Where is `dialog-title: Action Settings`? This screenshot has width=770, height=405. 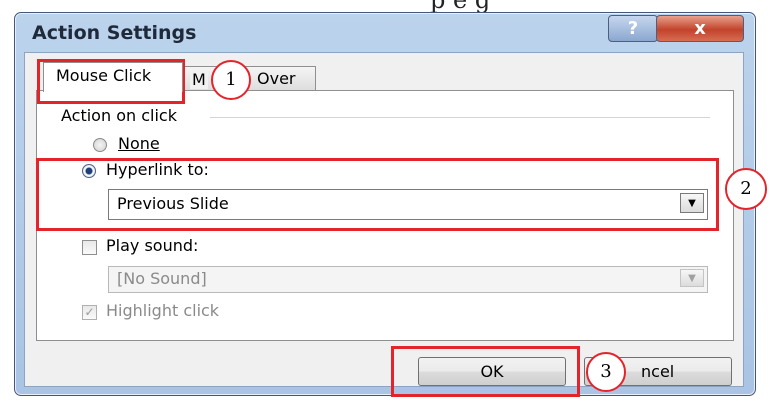 dialog-title: Action Settings is located at coordinates (114, 33).